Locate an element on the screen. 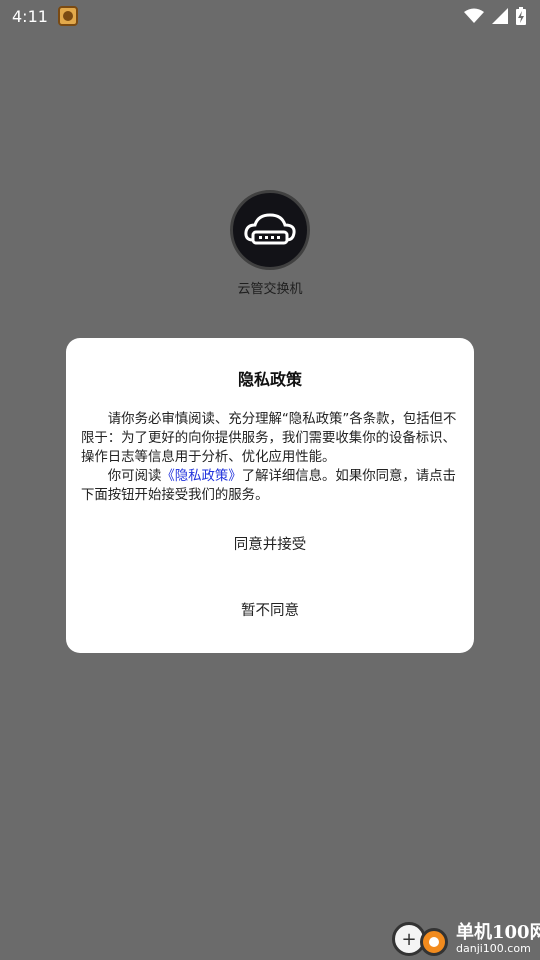 This screenshot has height=960, width=540. battery-charging-icon is located at coordinates (521, 16).